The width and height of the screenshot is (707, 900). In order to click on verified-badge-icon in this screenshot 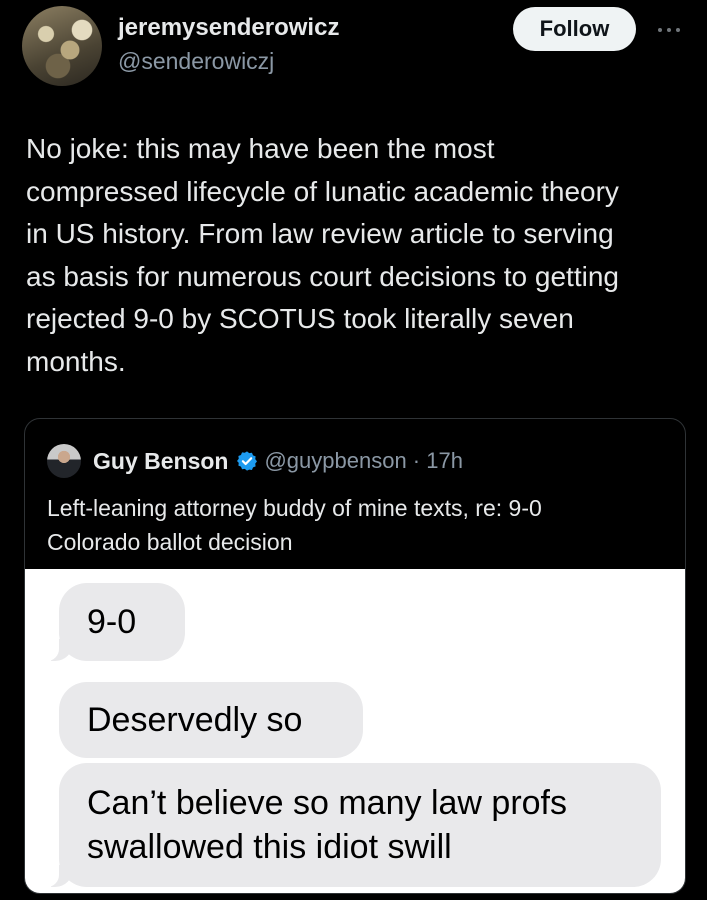, I will do `click(247, 461)`.